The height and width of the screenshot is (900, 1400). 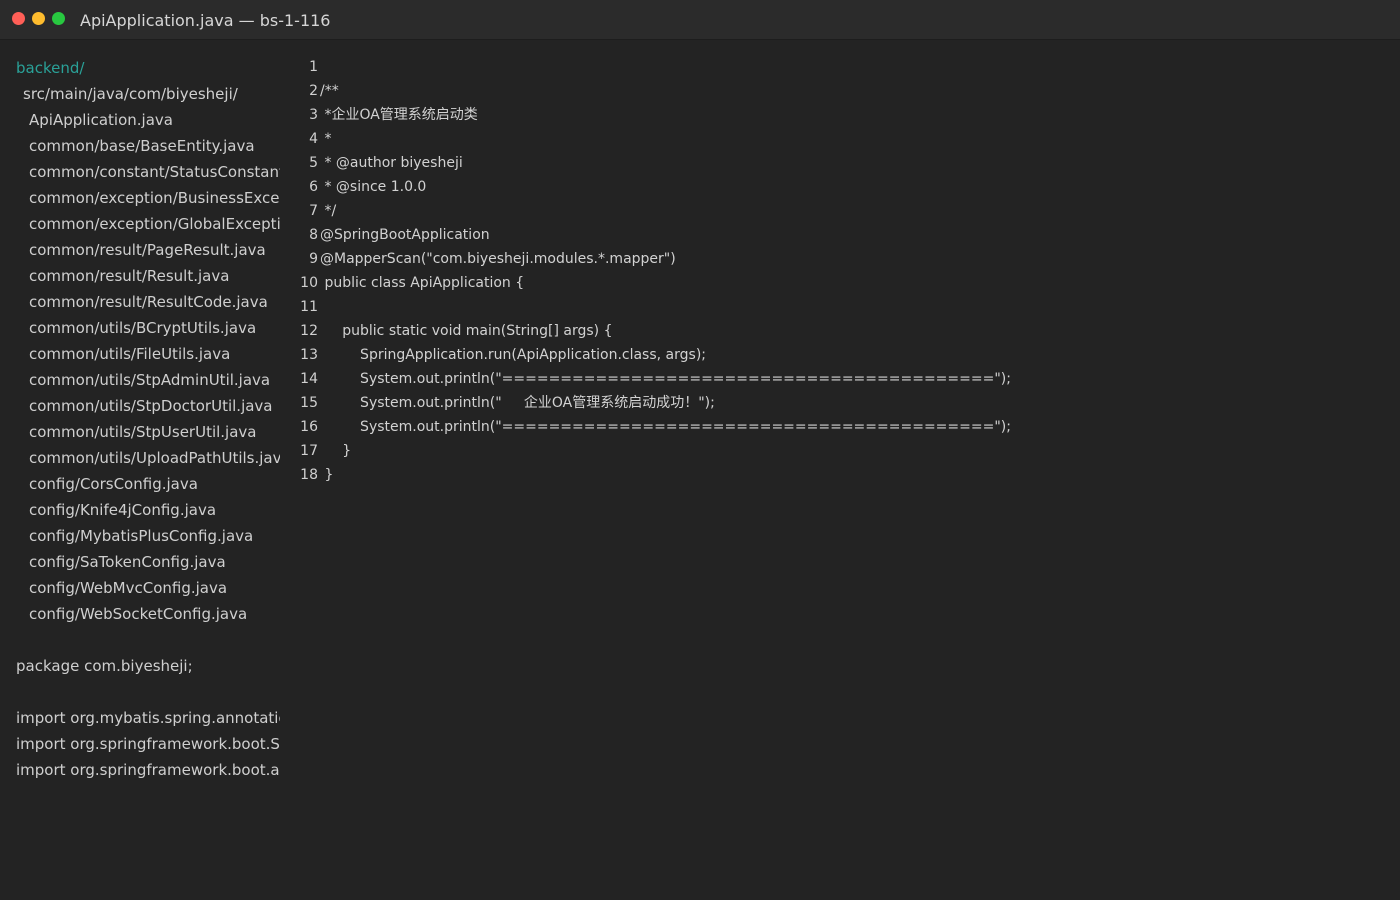 What do you see at coordinates (309, 331) in the screenshot?
I see `line-number: 12` at bounding box center [309, 331].